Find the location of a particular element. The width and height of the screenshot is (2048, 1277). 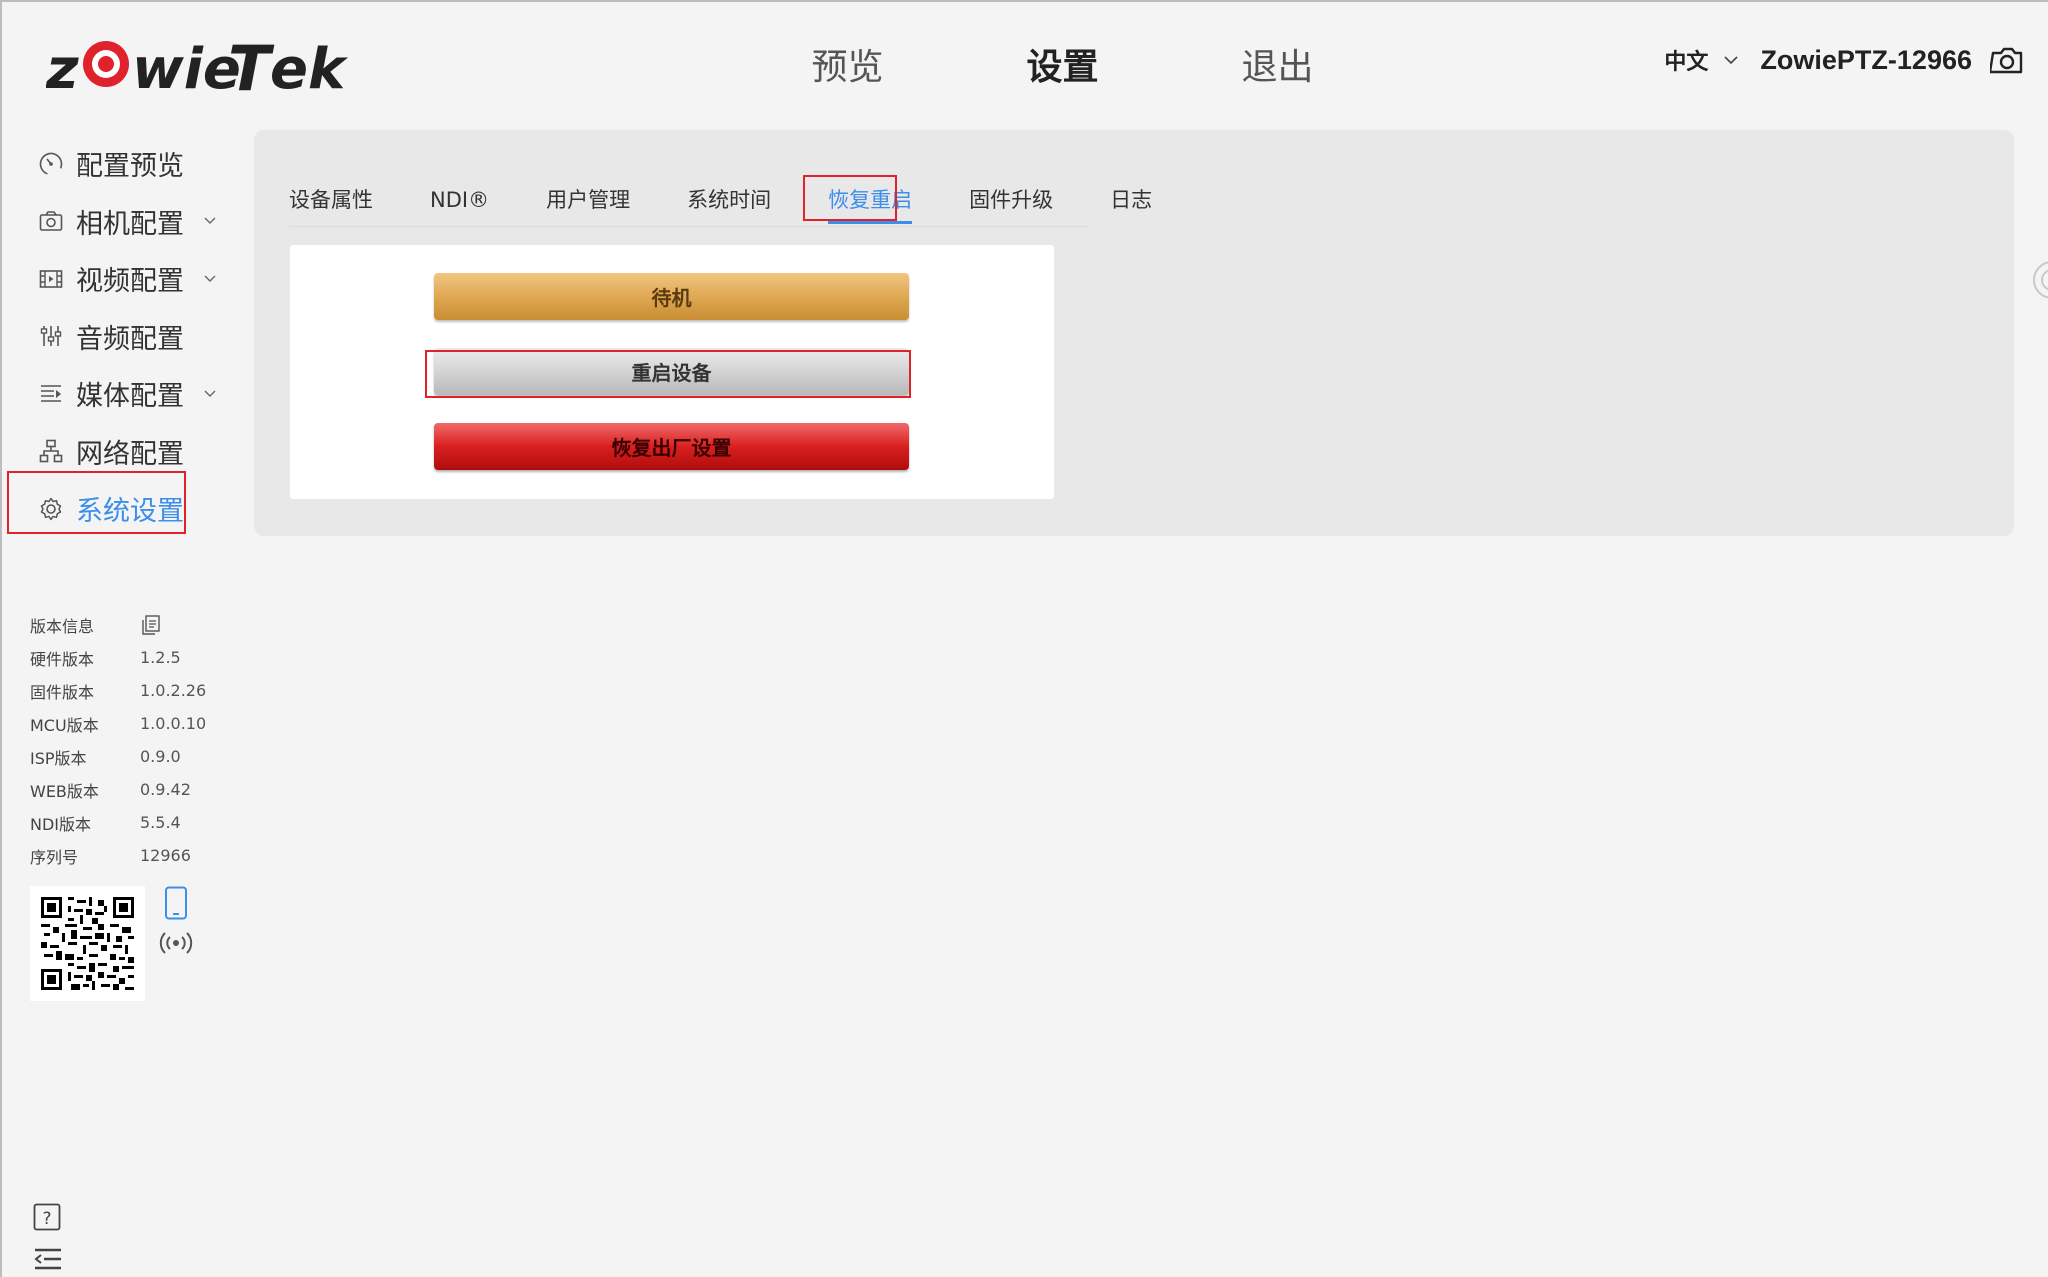

version-row: 硬件版本 1.2.5 is located at coordinates (140, 657).